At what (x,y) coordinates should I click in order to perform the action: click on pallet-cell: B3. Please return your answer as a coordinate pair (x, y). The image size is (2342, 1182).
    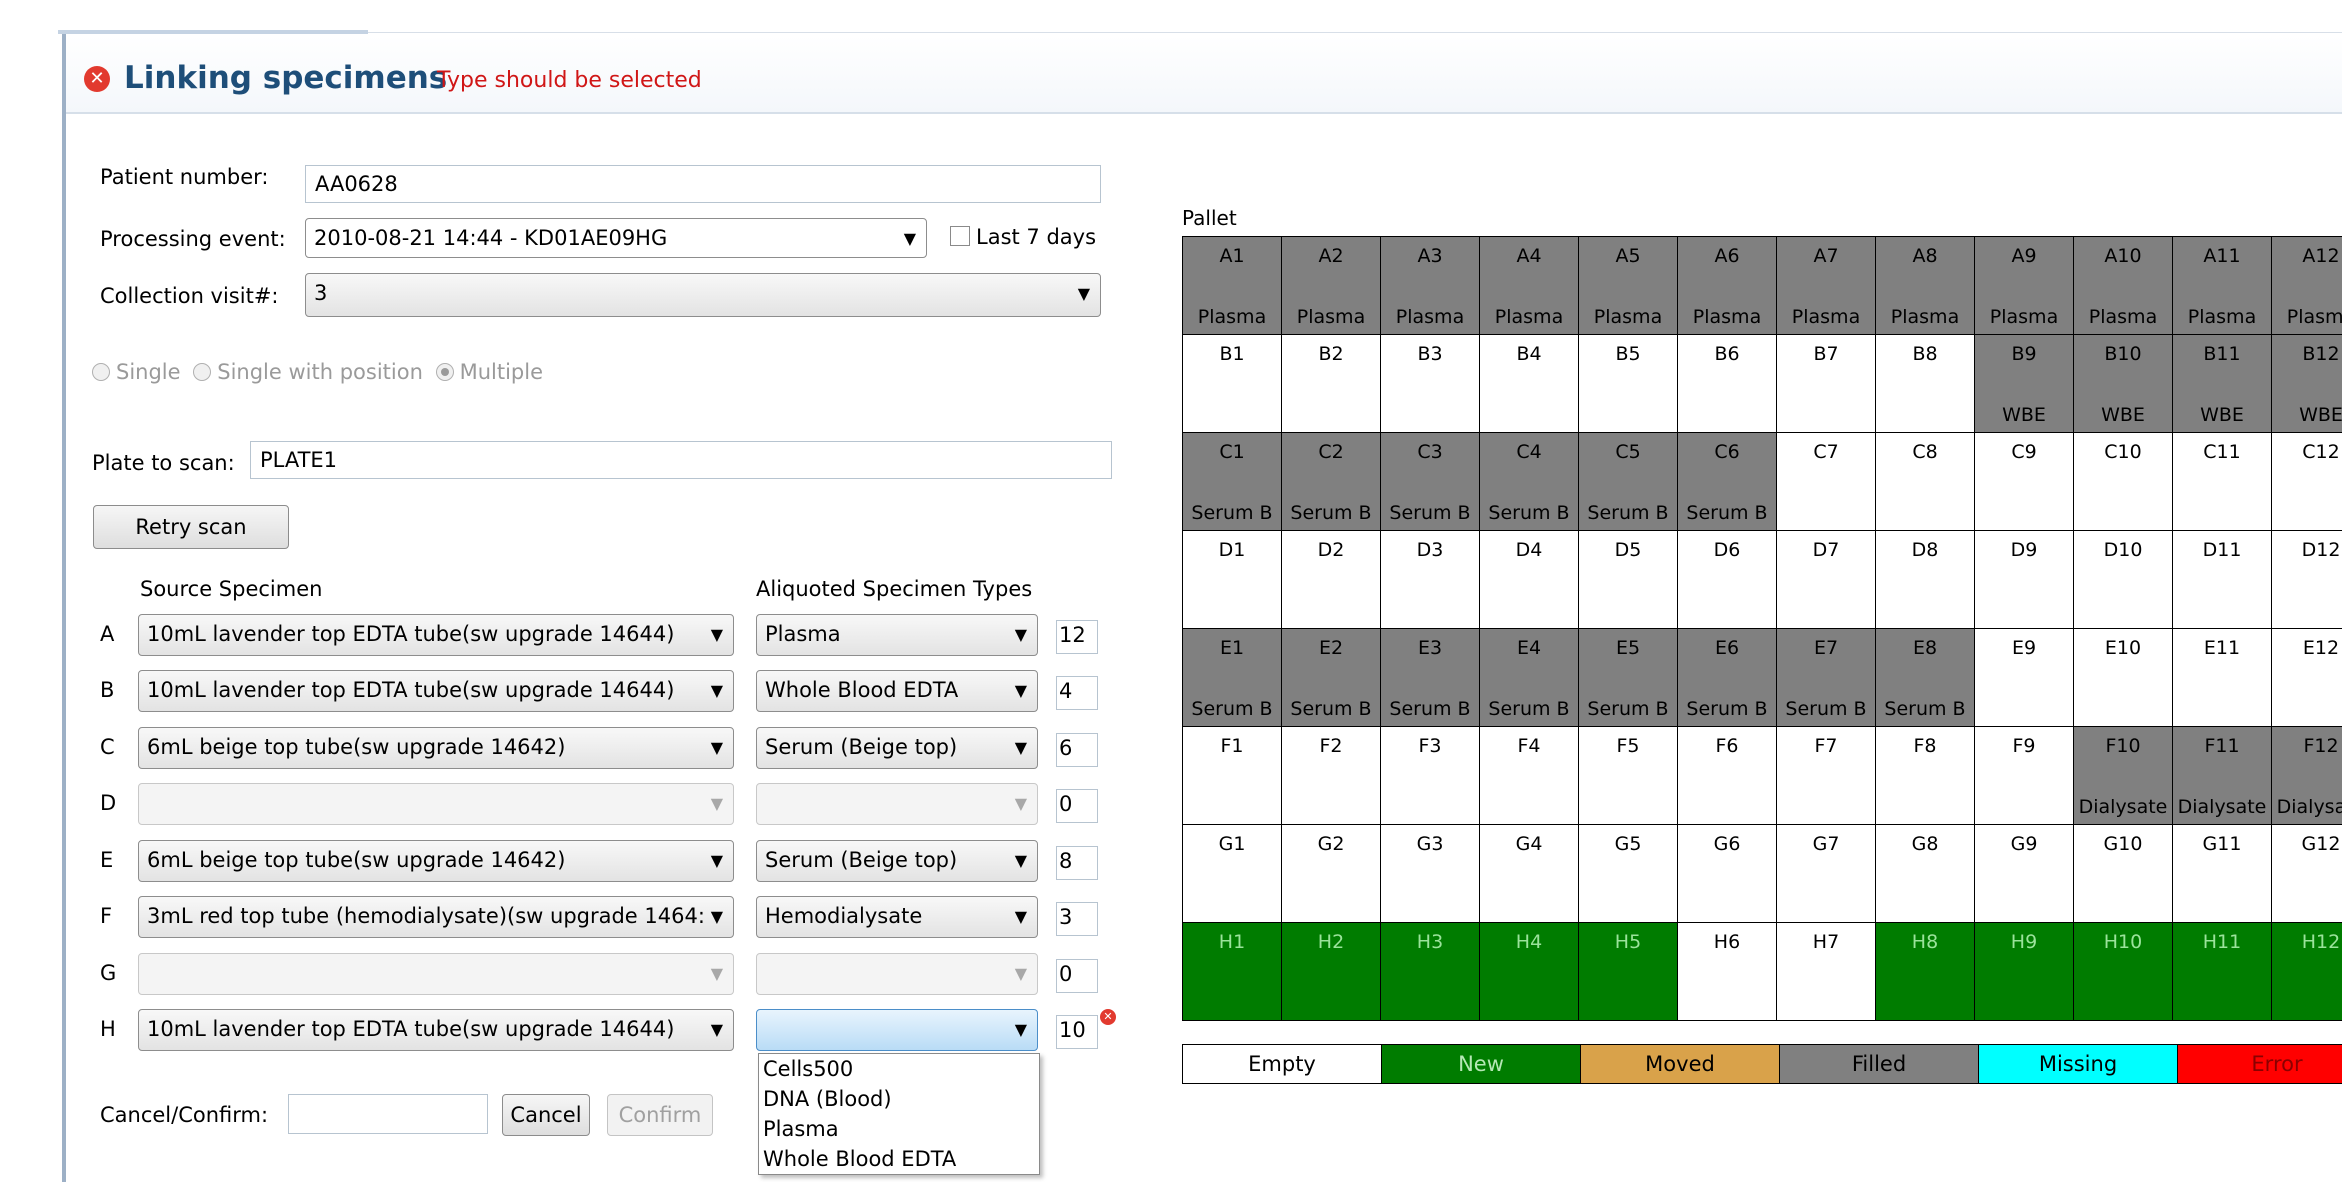
    Looking at the image, I should click on (1430, 384).